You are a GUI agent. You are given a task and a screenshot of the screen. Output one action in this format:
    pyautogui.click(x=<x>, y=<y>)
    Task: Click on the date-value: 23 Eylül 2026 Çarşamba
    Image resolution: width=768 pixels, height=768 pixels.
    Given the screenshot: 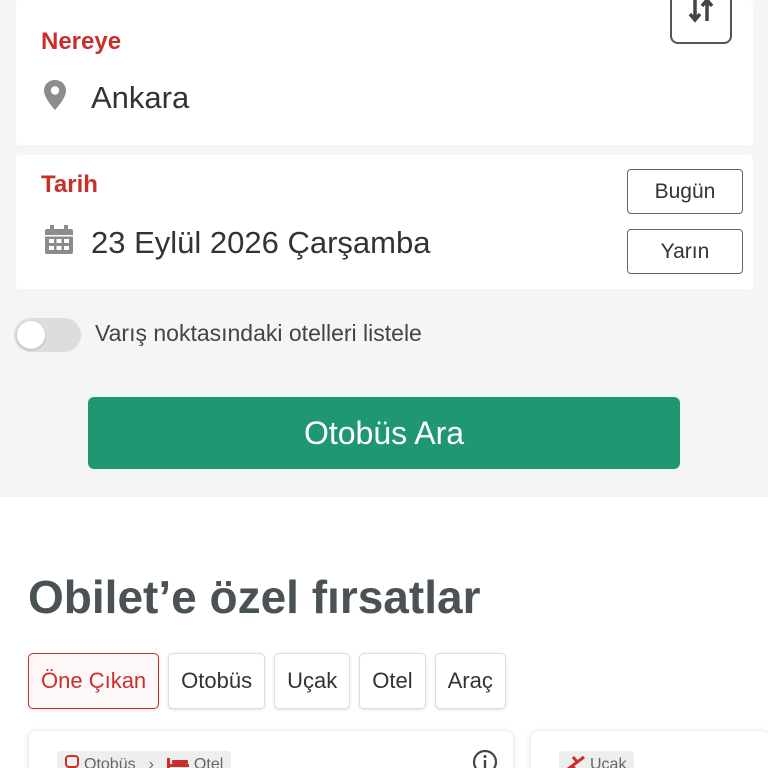 What is the action you would take?
    pyautogui.click(x=261, y=242)
    